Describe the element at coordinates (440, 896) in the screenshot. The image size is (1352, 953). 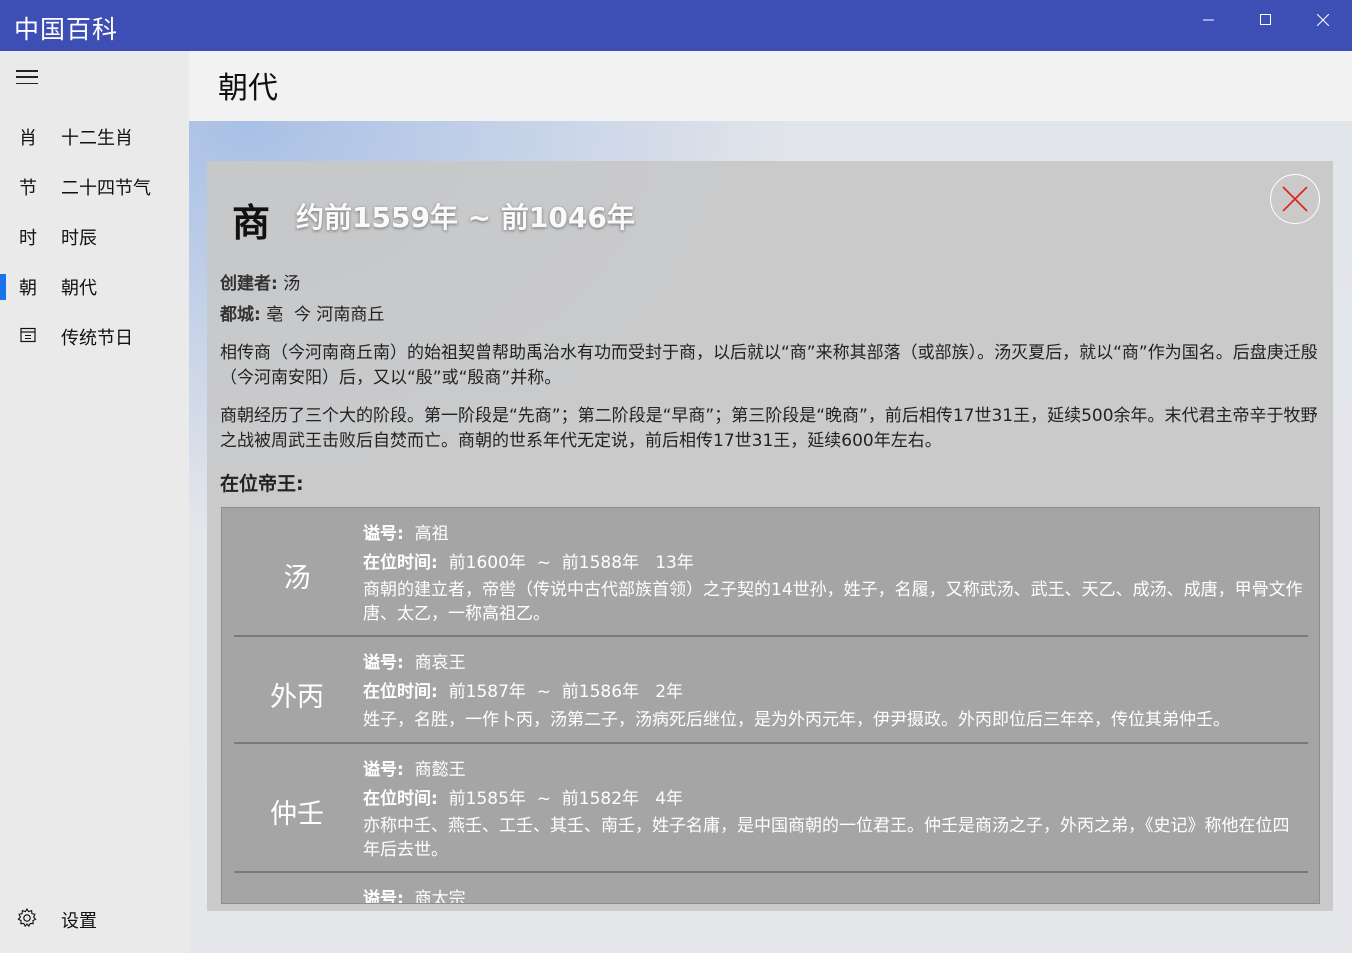
I see `posthumous-value: 商太宗` at that location.